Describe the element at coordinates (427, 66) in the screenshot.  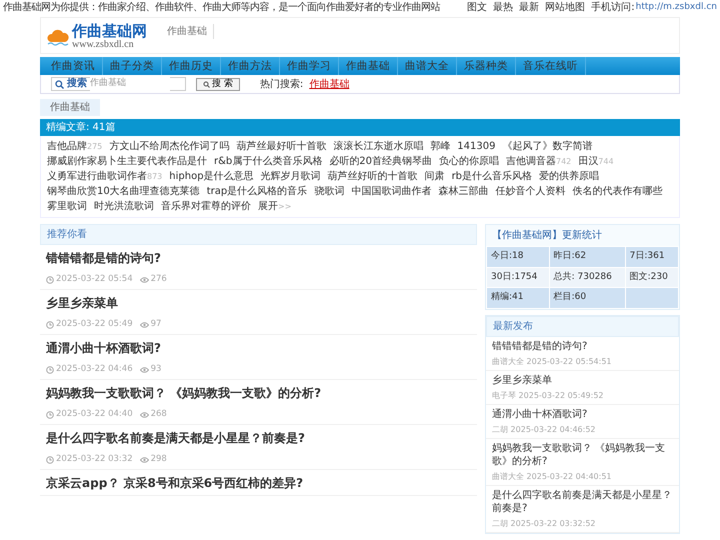
I see `nav-link: 曲谱大全` at that location.